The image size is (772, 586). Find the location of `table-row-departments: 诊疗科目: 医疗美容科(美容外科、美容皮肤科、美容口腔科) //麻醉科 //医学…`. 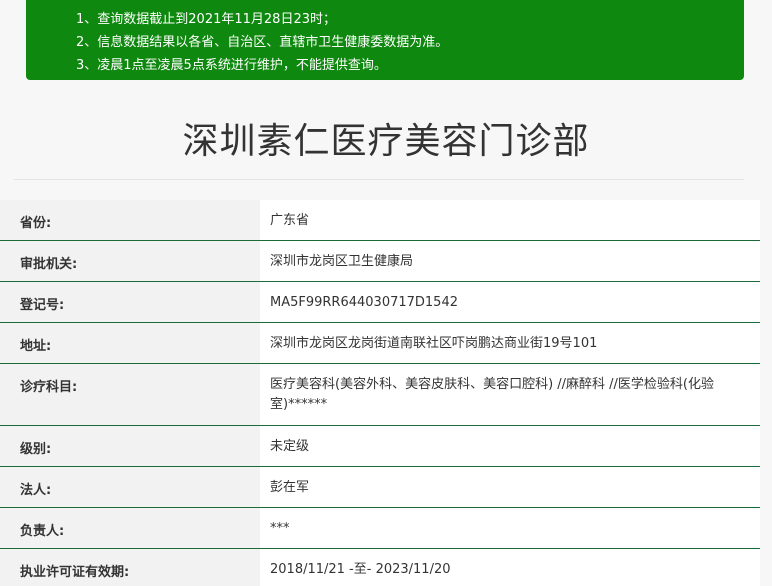

table-row-departments: 诊疗科目: 医疗美容科(美容外科、美容皮肤科、美容口腔科) //麻醉科 //医学… is located at coordinates (380, 395).